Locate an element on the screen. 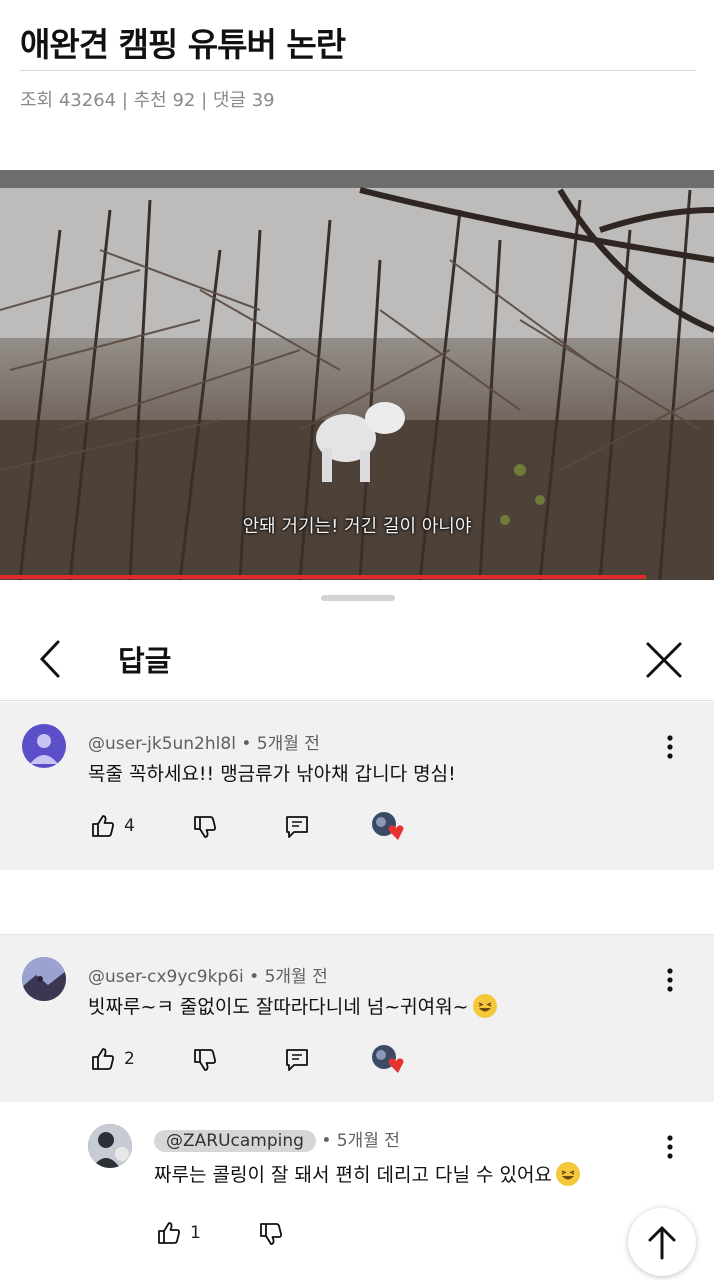  comment-gap is located at coordinates (357, 902).